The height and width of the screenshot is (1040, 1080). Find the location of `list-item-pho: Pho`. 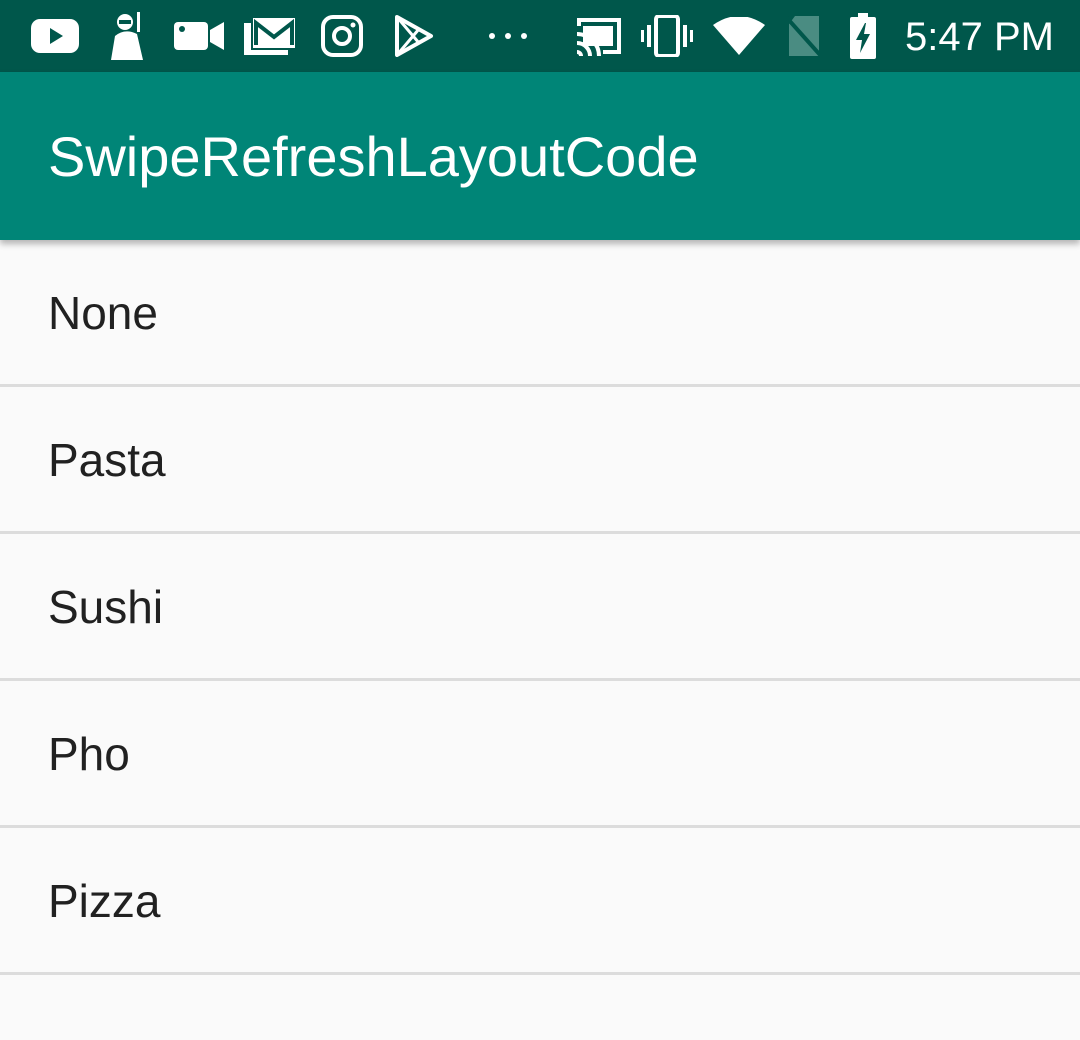

list-item-pho: Pho is located at coordinates (540, 754).